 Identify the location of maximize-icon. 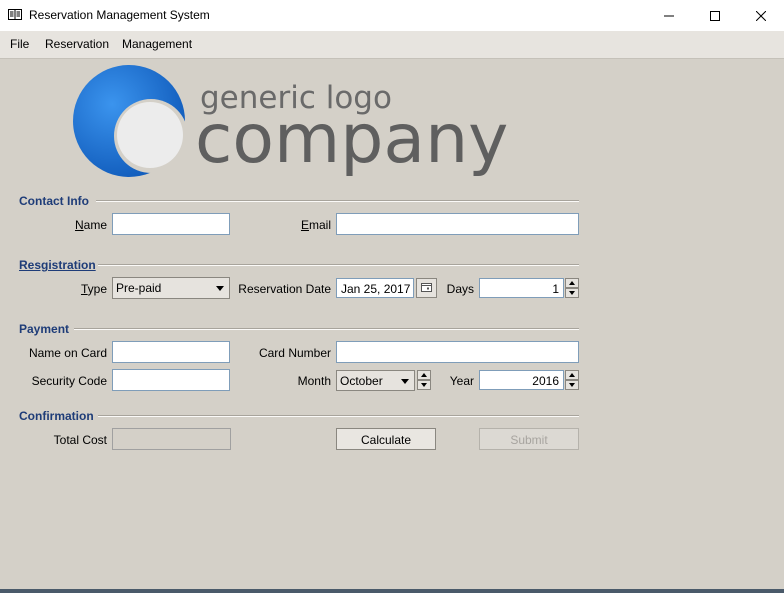
(715, 15).